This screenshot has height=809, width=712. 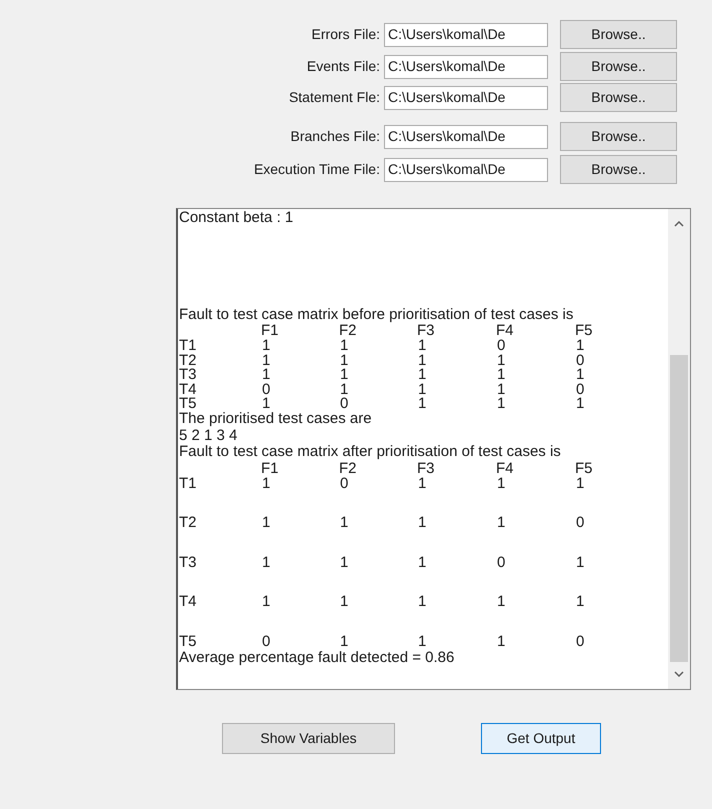 I want to click on scroll-down-icon, so click(x=679, y=674).